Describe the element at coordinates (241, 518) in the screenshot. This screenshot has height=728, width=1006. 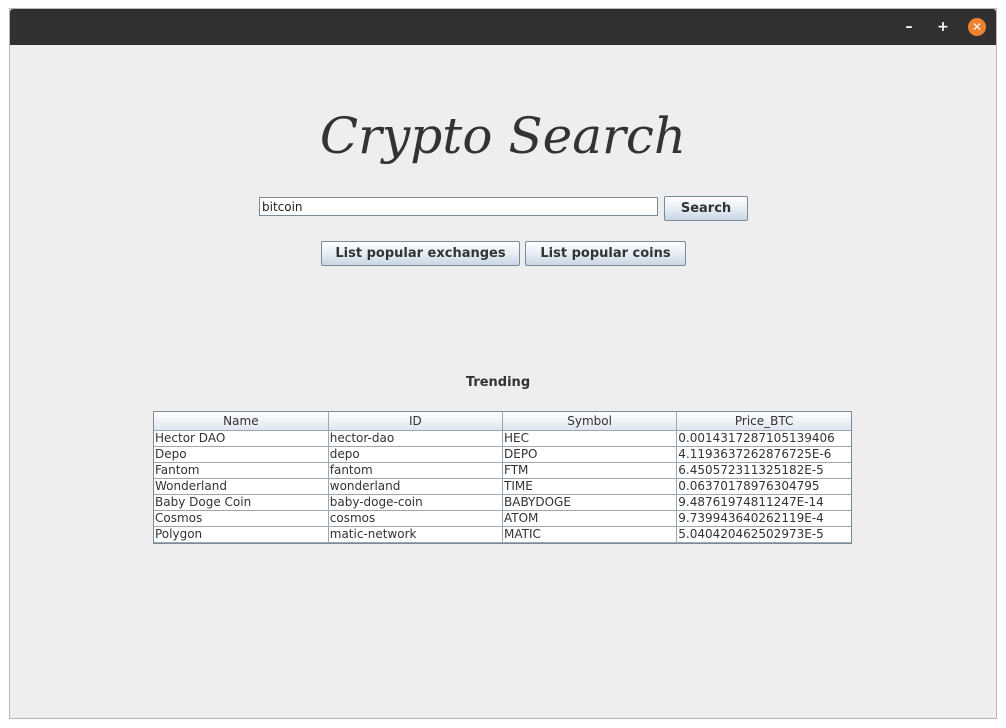
I see `cell-name: Cosmos` at that location.